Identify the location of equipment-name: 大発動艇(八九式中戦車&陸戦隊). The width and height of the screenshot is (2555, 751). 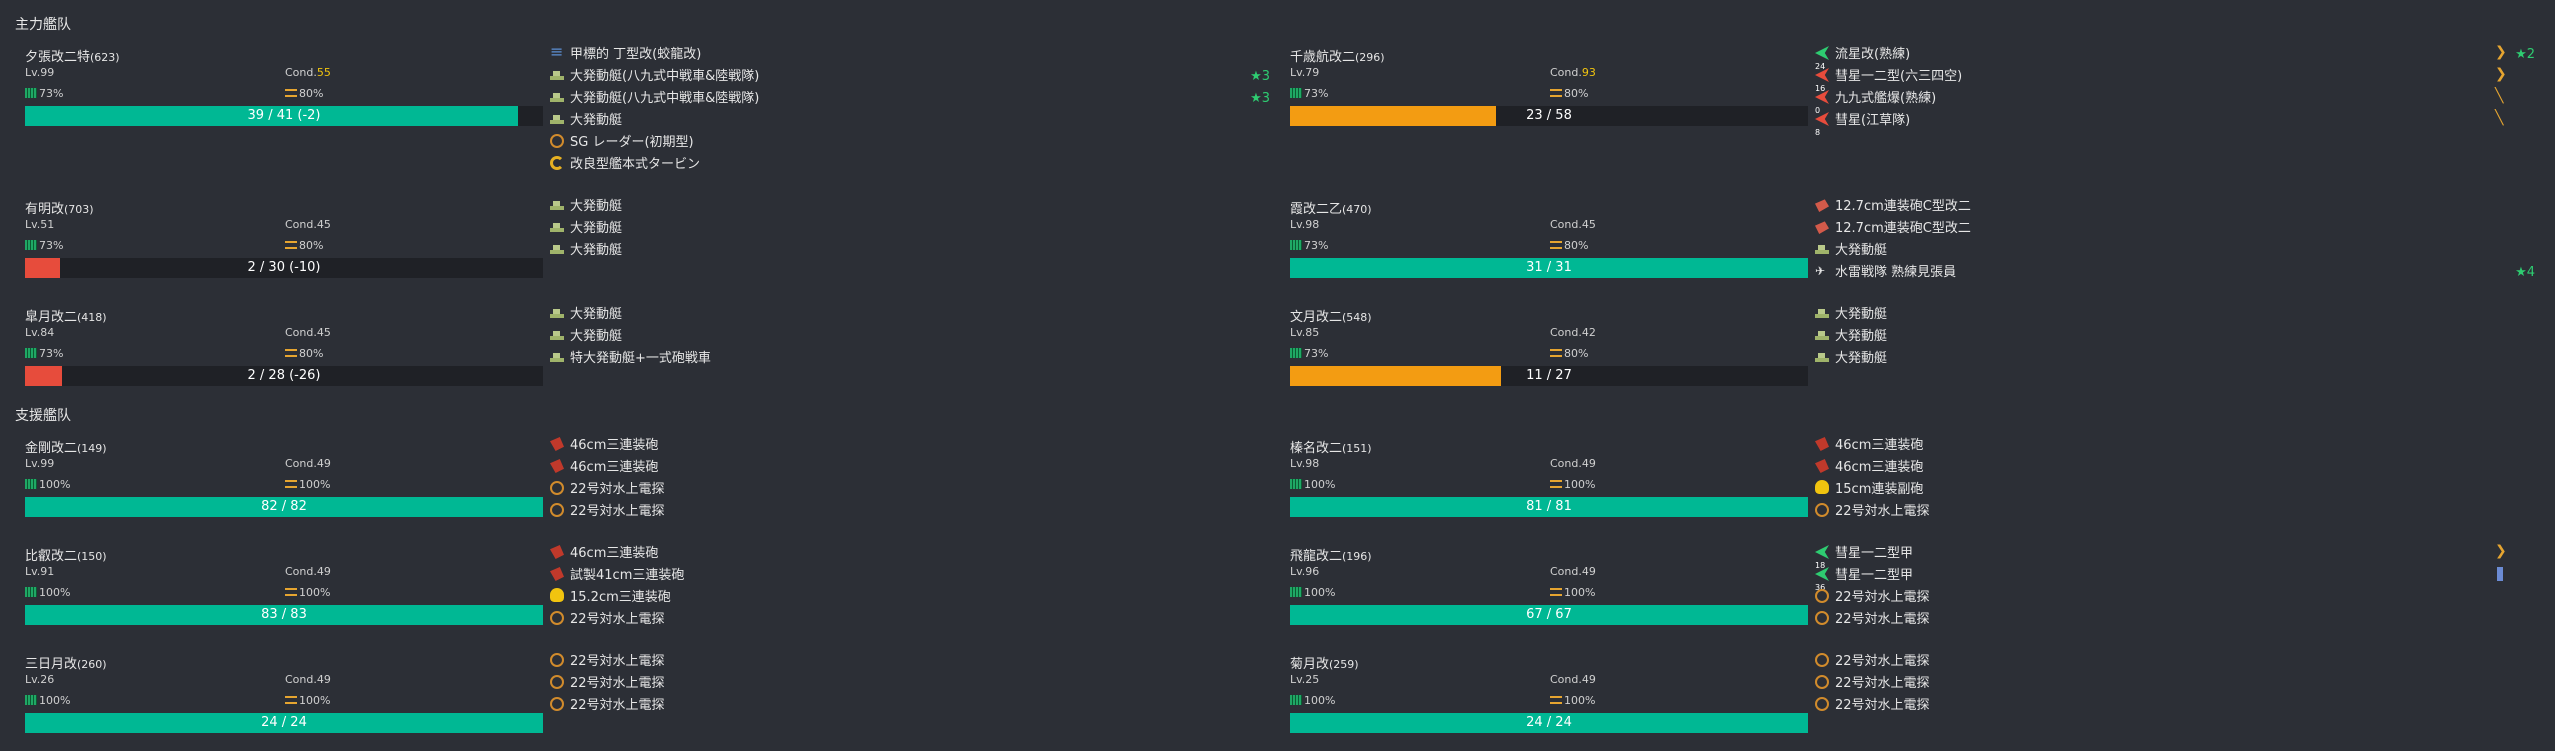
(665, 76).